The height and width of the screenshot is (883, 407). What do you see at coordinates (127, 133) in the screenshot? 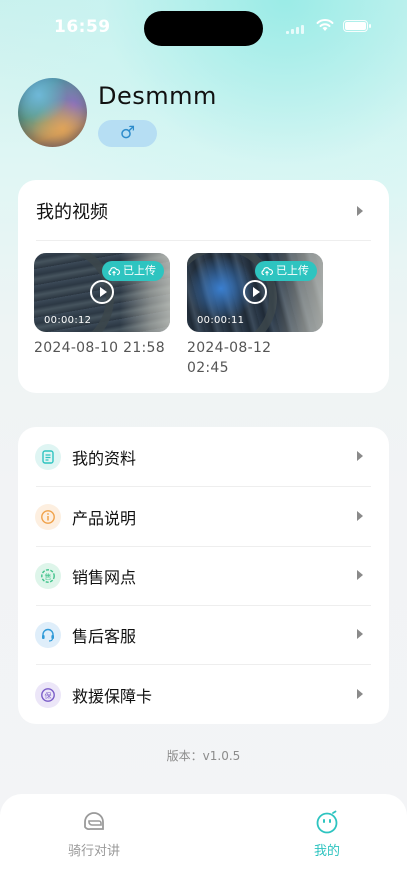
I see `gender-badge: ♂` at bounding box center [127, 133].